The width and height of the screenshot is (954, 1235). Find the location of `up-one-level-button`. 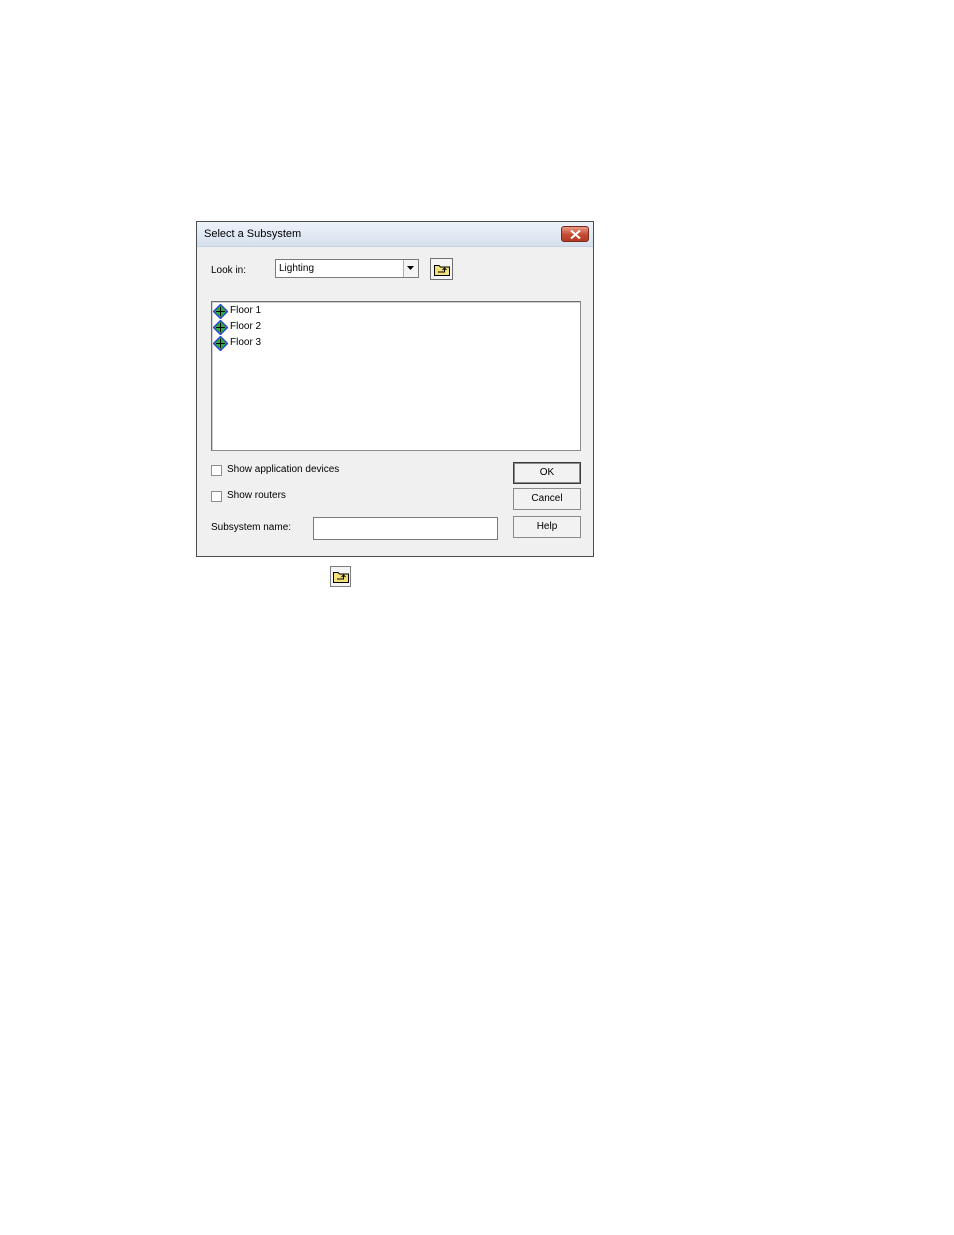

up-one-level-button is located at coordinates (441, 269).